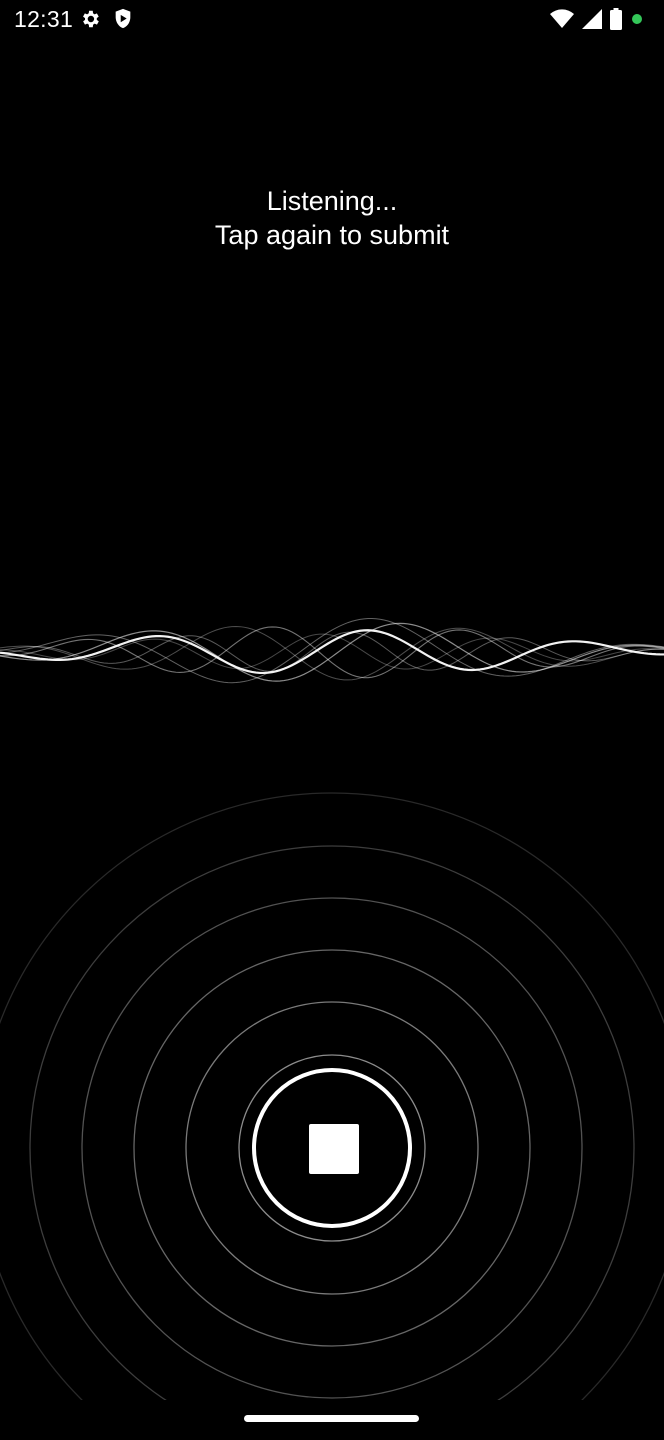  What do you see at coordinates (592, 19) in the screenshot?
I see `cellular-signal-icon` at bounding box center [592, 19].